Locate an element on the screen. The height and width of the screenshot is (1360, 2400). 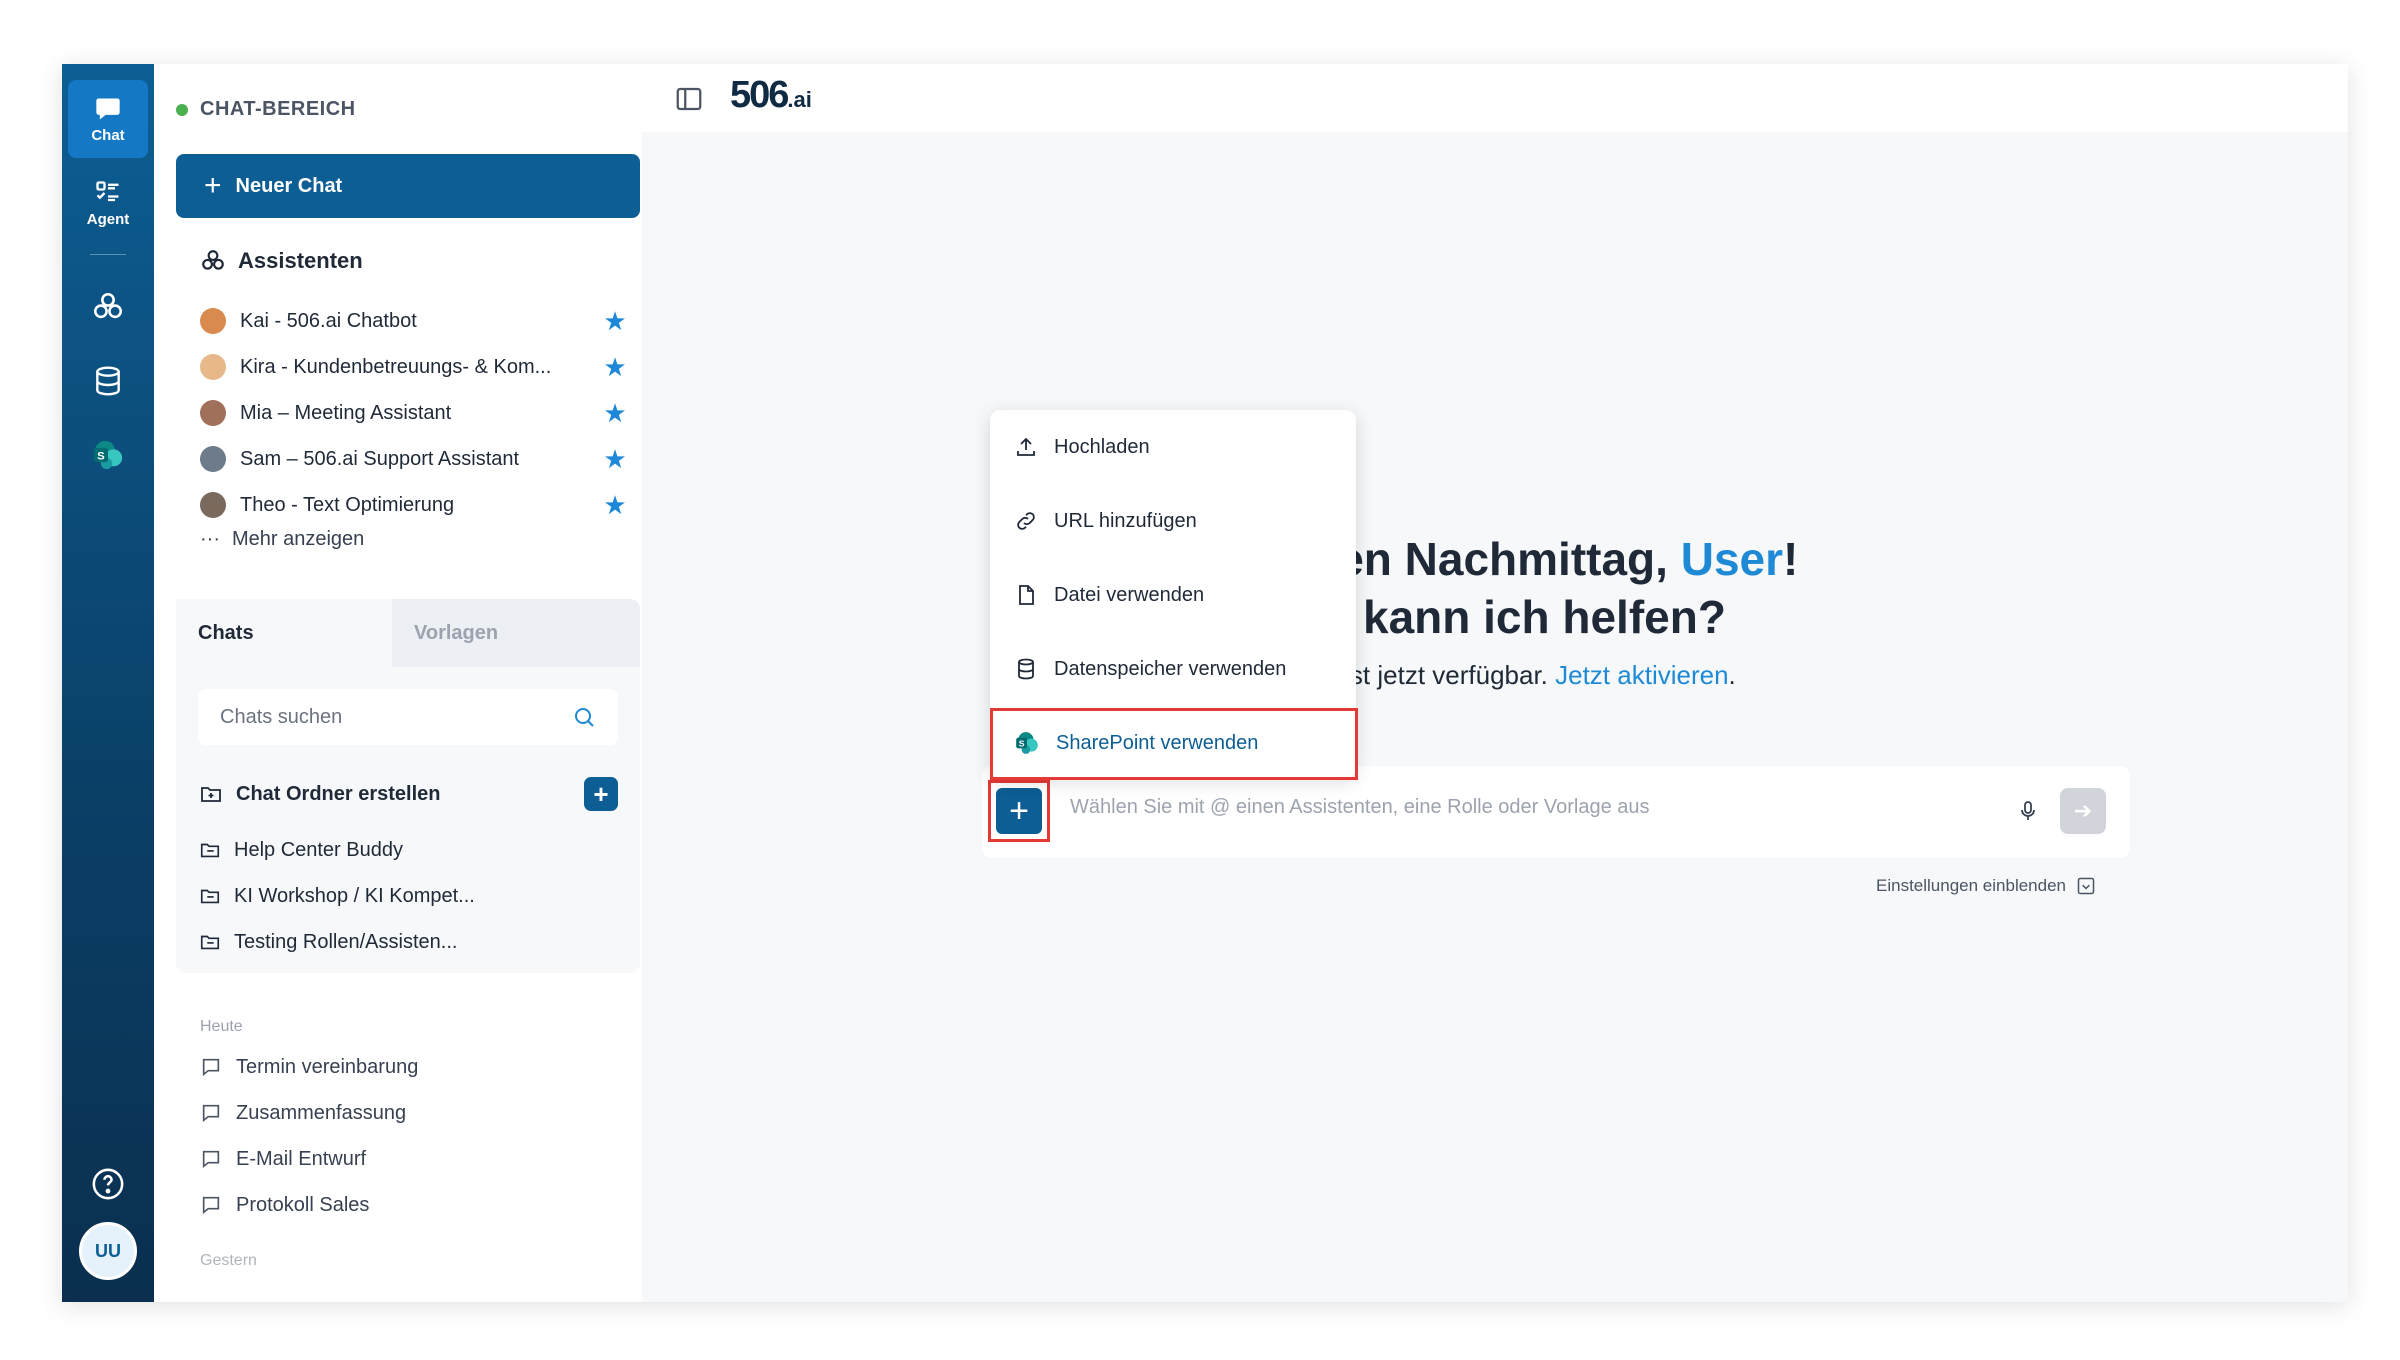
show-settings-link: Einstellungen einblenden is located at coordinates (1986, 886).